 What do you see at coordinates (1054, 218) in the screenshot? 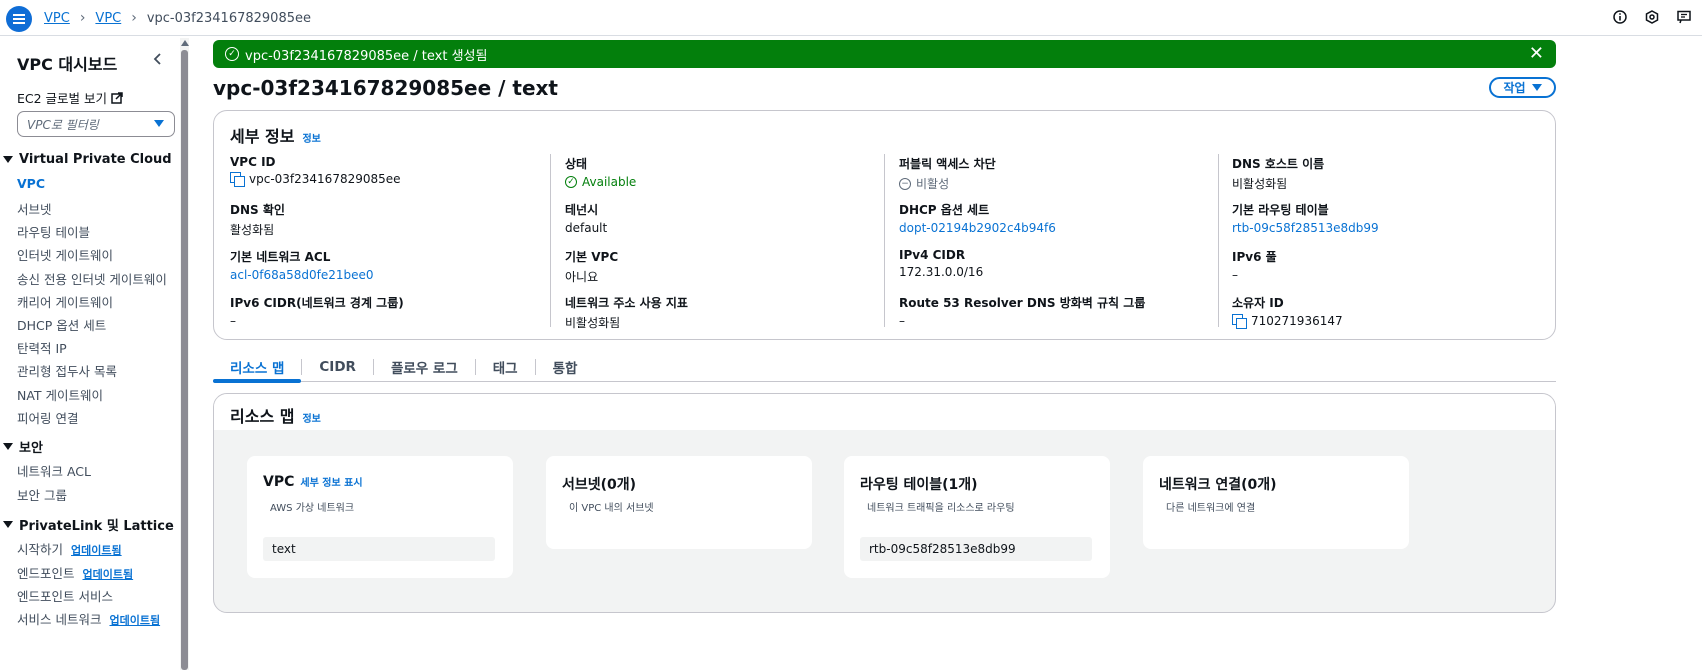
I see `field-dhcp-options: DHCP 옵션 세트 dopt-02194b2902c4b94f6` at bounding box center [1054, 218].